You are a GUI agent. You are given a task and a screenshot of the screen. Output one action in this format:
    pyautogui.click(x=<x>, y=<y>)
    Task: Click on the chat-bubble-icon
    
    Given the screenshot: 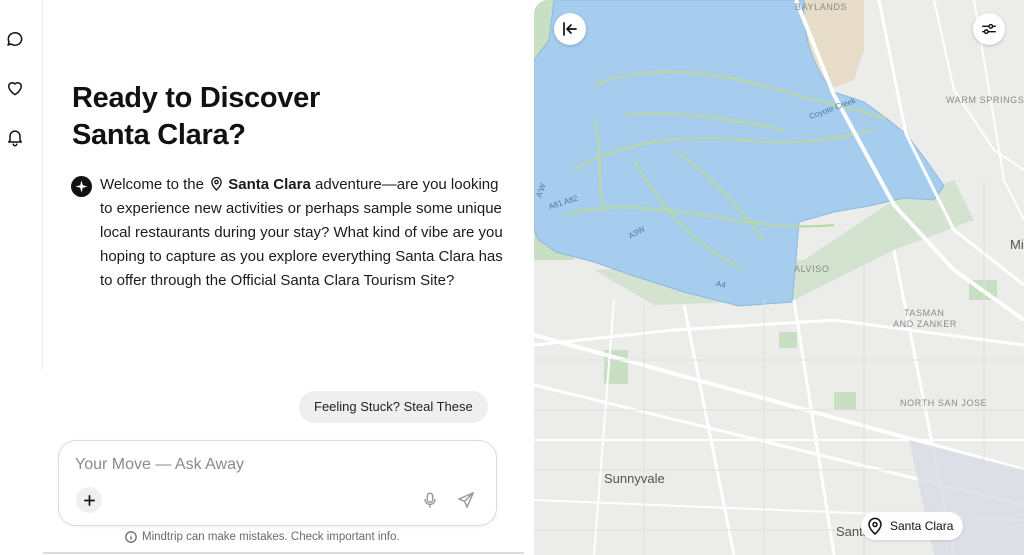 What is the action you would take?
    pyautogui.click(x=15, y=39)
    